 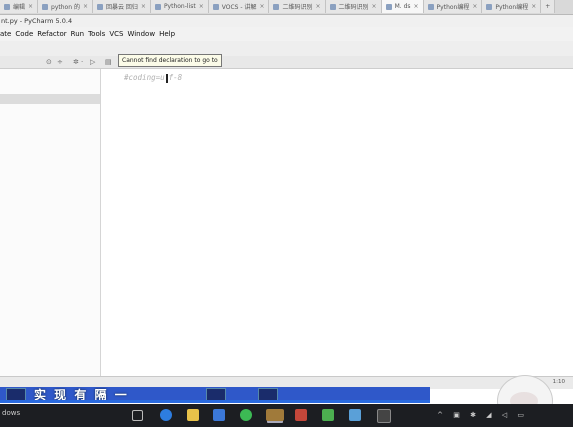 I want to click on browser-tab: 编辑 ×, so click(x=19, y=6).